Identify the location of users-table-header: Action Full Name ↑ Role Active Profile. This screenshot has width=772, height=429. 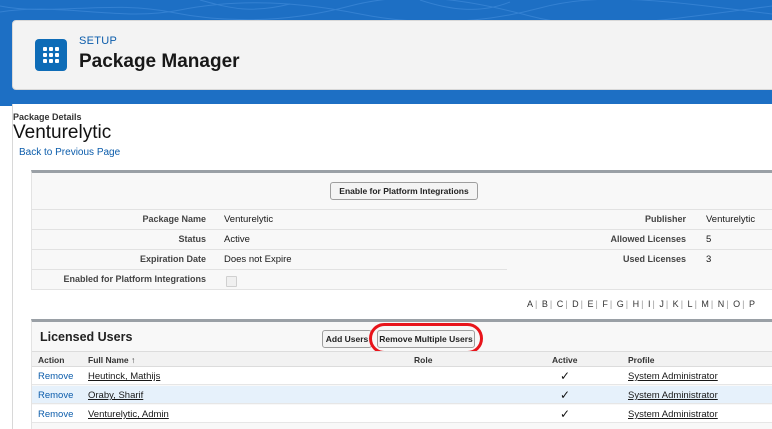
(402, 359).